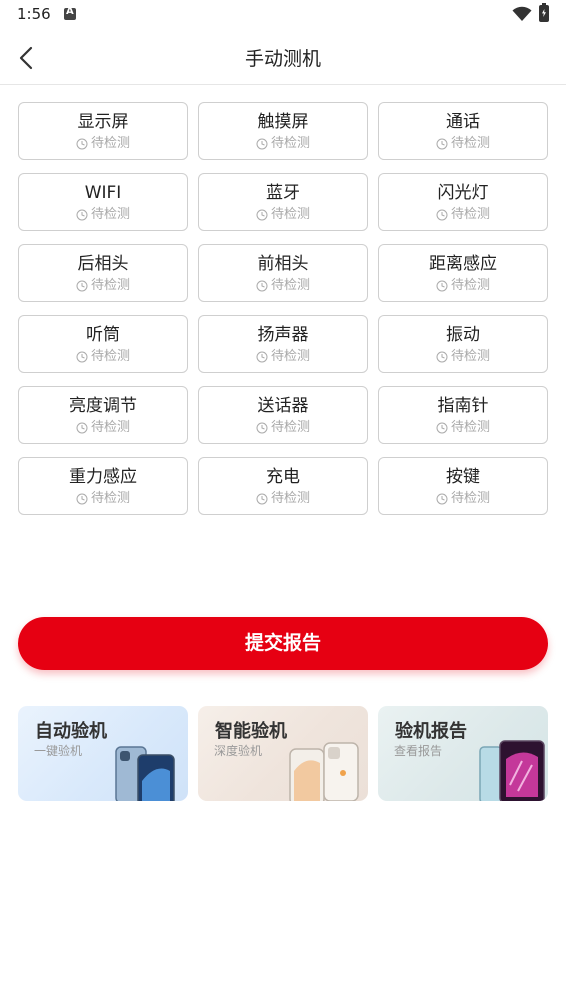  Describe the element at coordinates (324, 771) in the screenshot. I see `phones-image` at that location.